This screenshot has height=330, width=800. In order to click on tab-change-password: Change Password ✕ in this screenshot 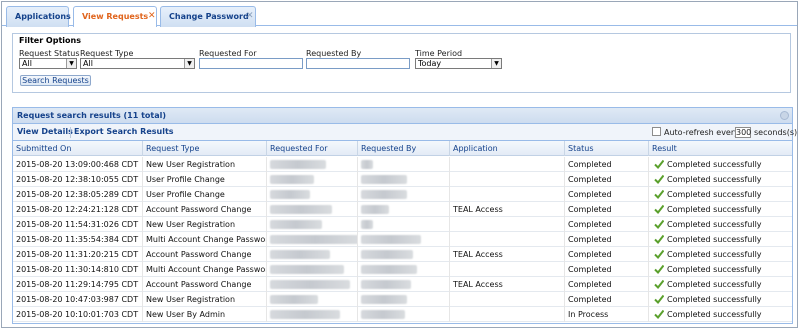, I will do `click(208, 16)`.